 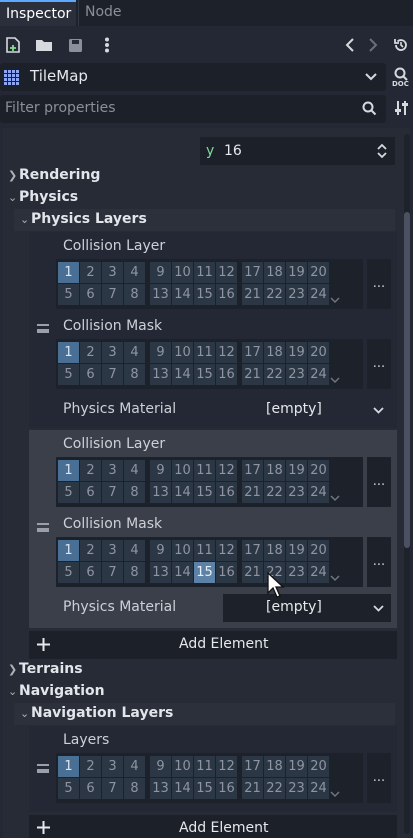 What do you see at coordinates (101, 13) in the screenshot?
I see `tab-node: Node` at bounding box center [101, 13].